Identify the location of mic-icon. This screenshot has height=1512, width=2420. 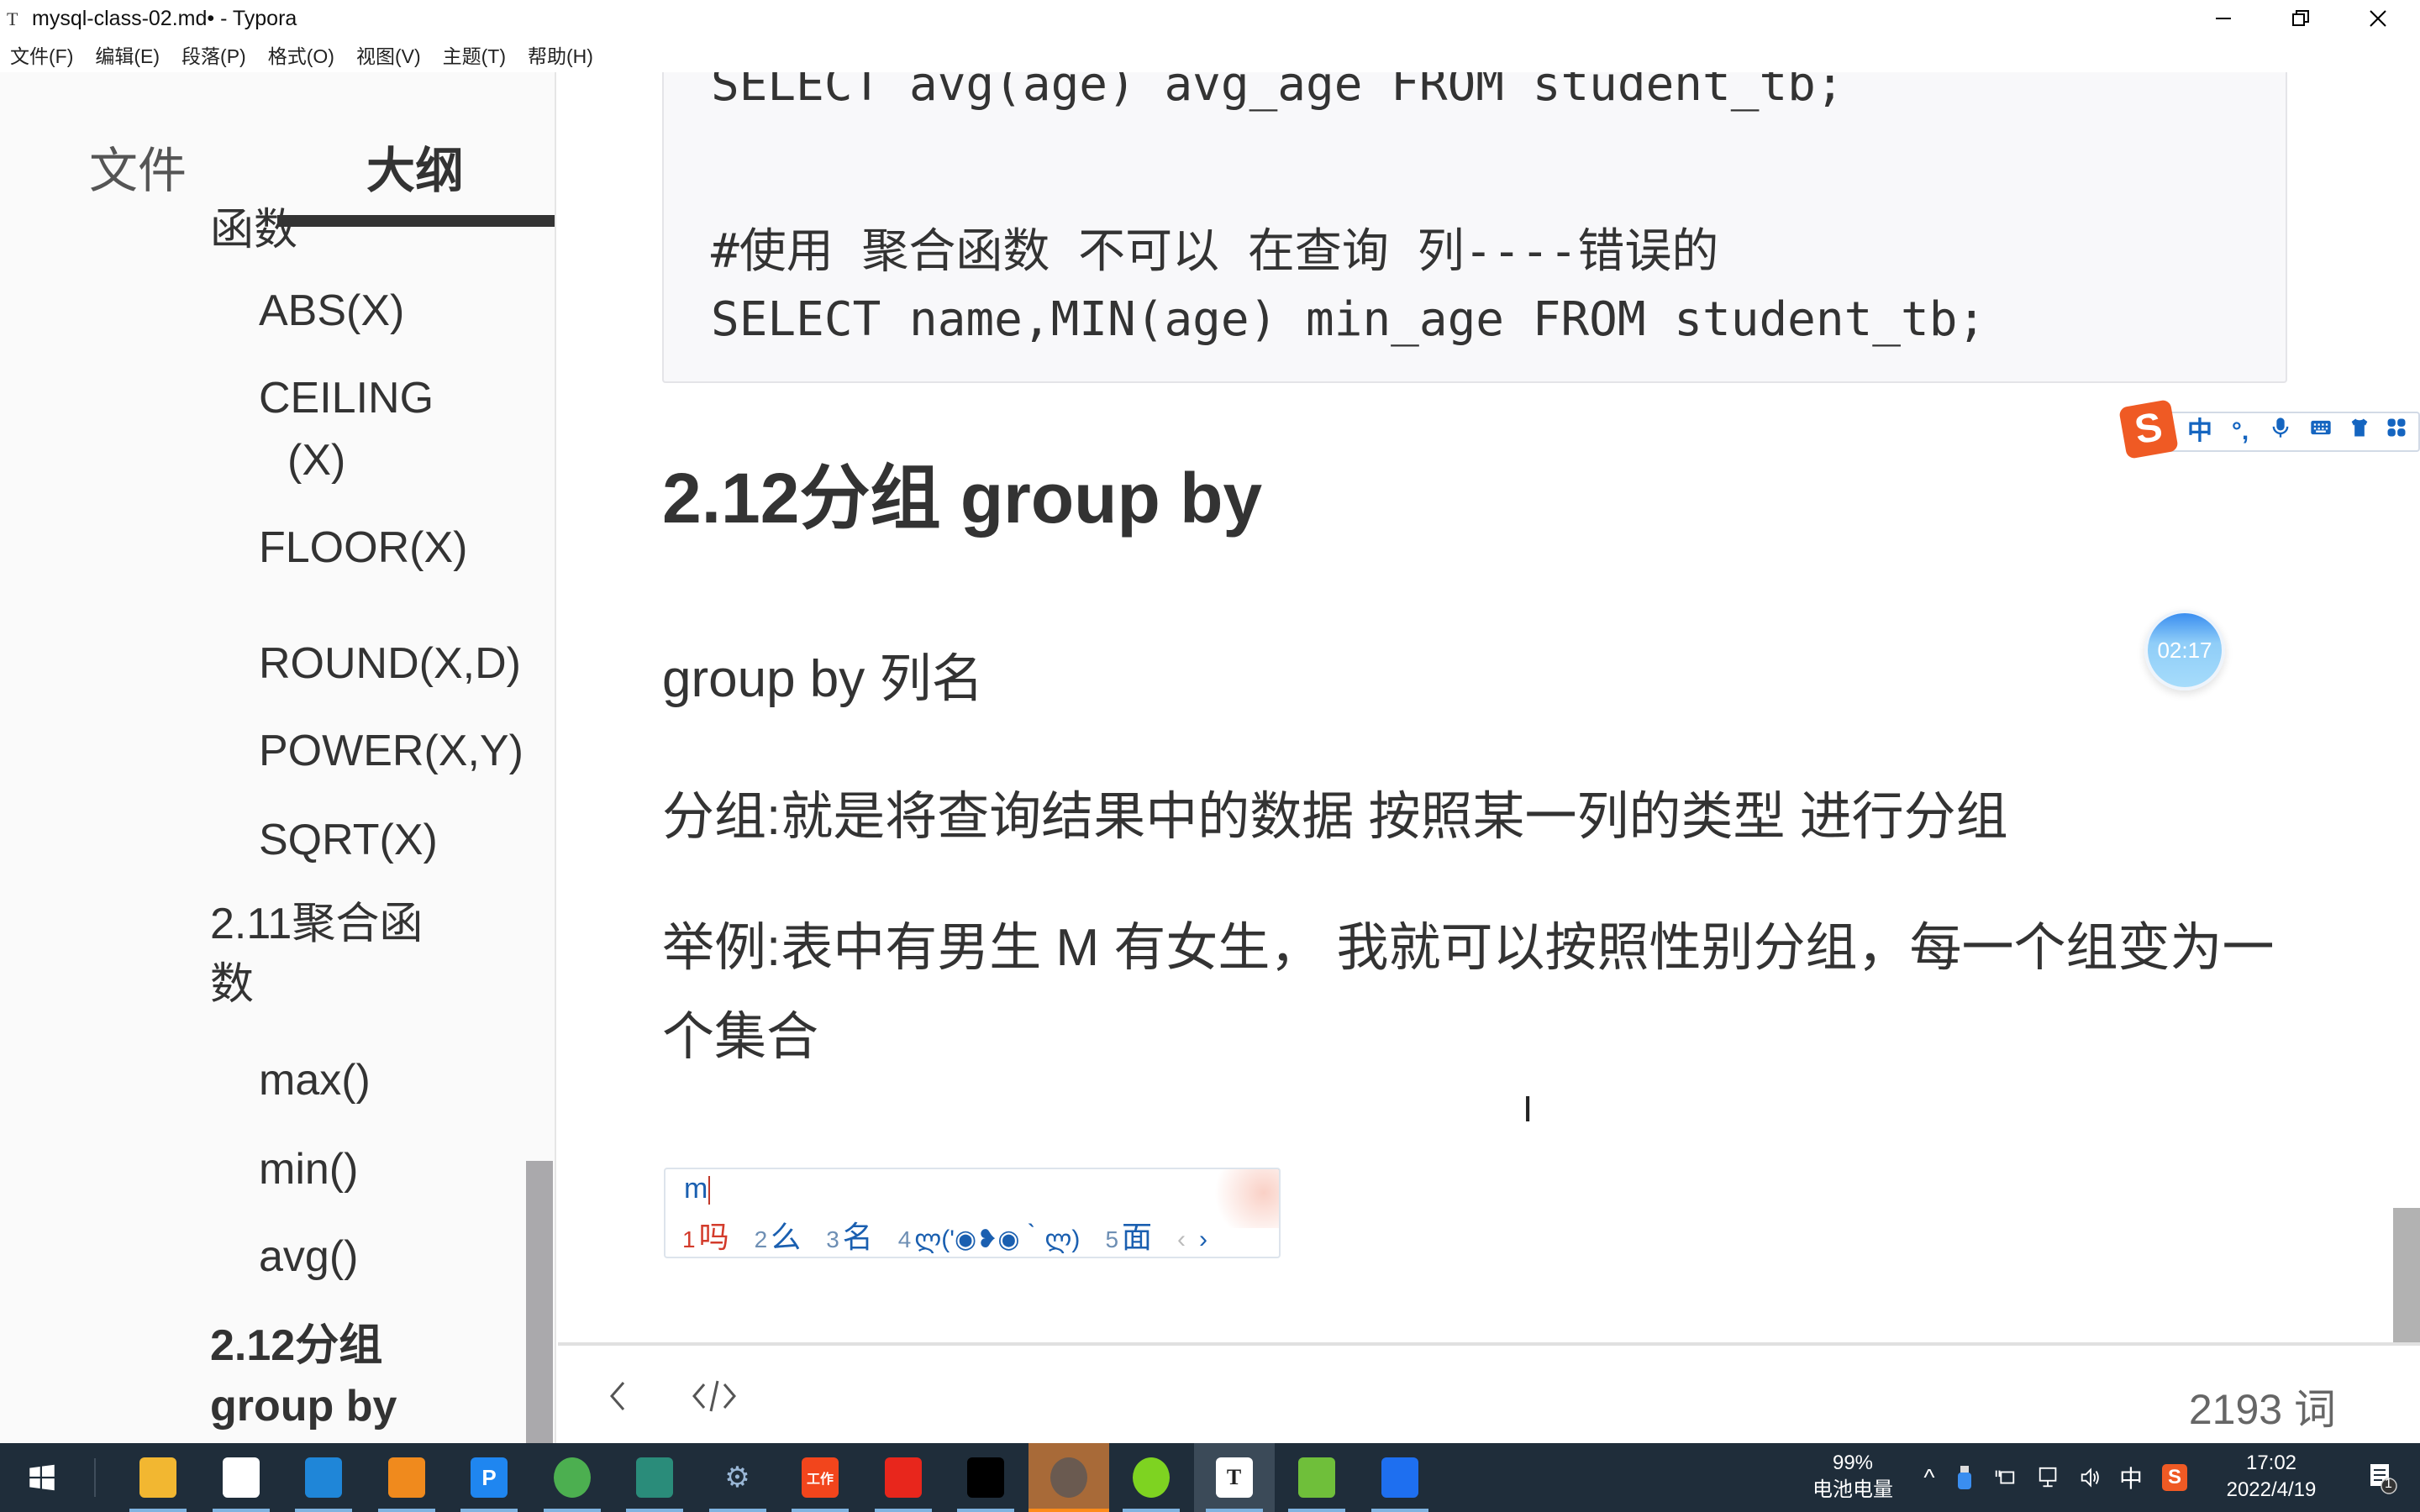
(2280, 432).